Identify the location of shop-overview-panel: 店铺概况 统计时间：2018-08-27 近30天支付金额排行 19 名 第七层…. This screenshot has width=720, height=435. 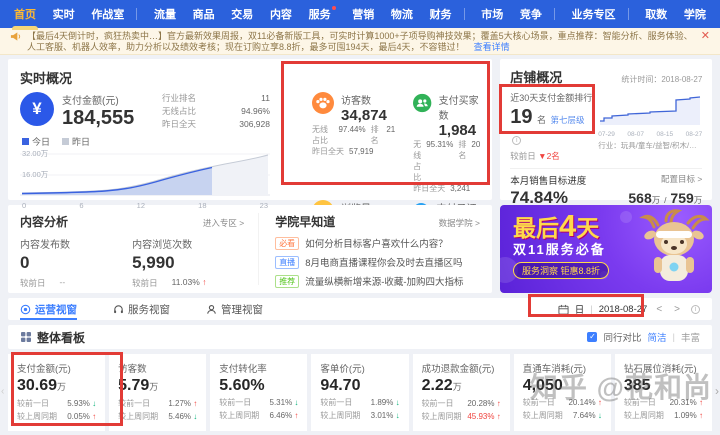
(606, 133).